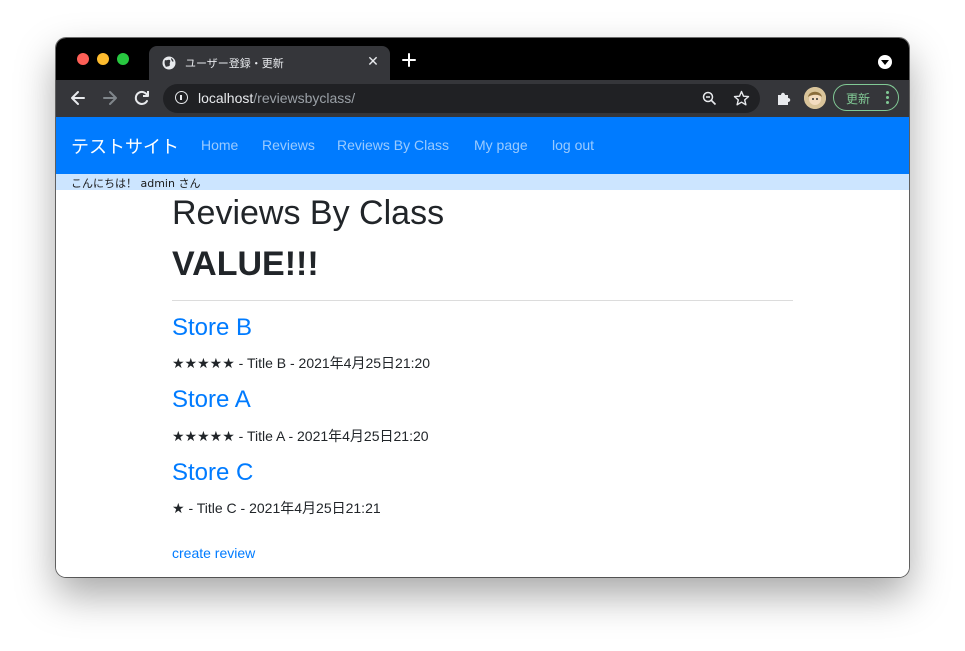 The height and width of the screenshot is (651, 965). What do you see at coordinates (461, 98) in the screenshot?
I see `address-bar: localhost/reviewsbyclass/` at bounding box center [461, 98].